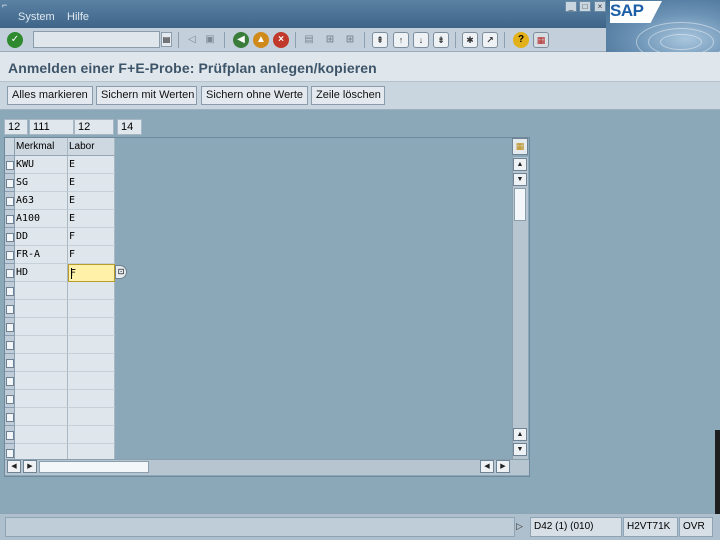 The width and height of the screenshot is (720, 540). Describe the element at coordinates (380, 40) in the screenshot. I see `first-page-icon: ⇞` at that location.